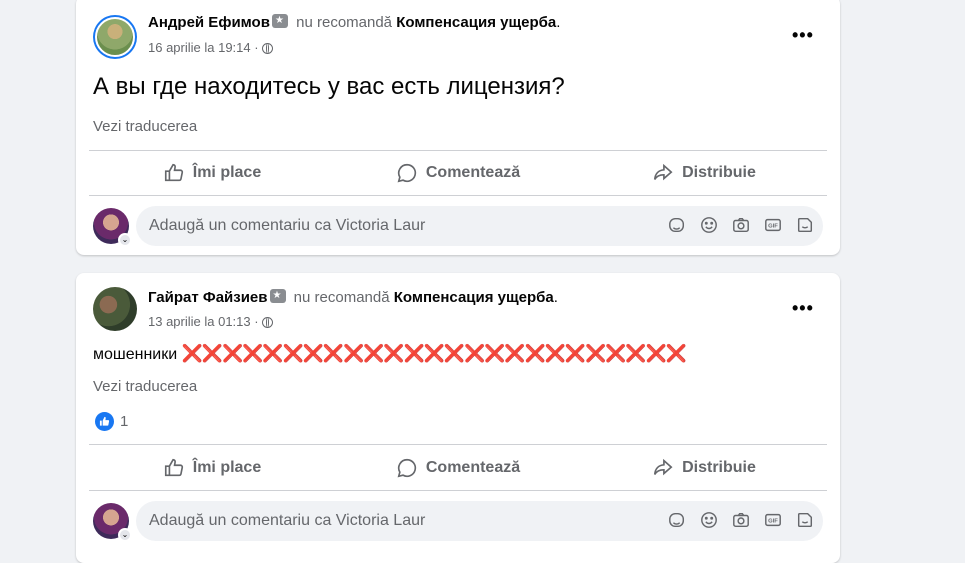 The image size is (965, 563). I want to click on post-body-text: мошенники, so click(135, 354).